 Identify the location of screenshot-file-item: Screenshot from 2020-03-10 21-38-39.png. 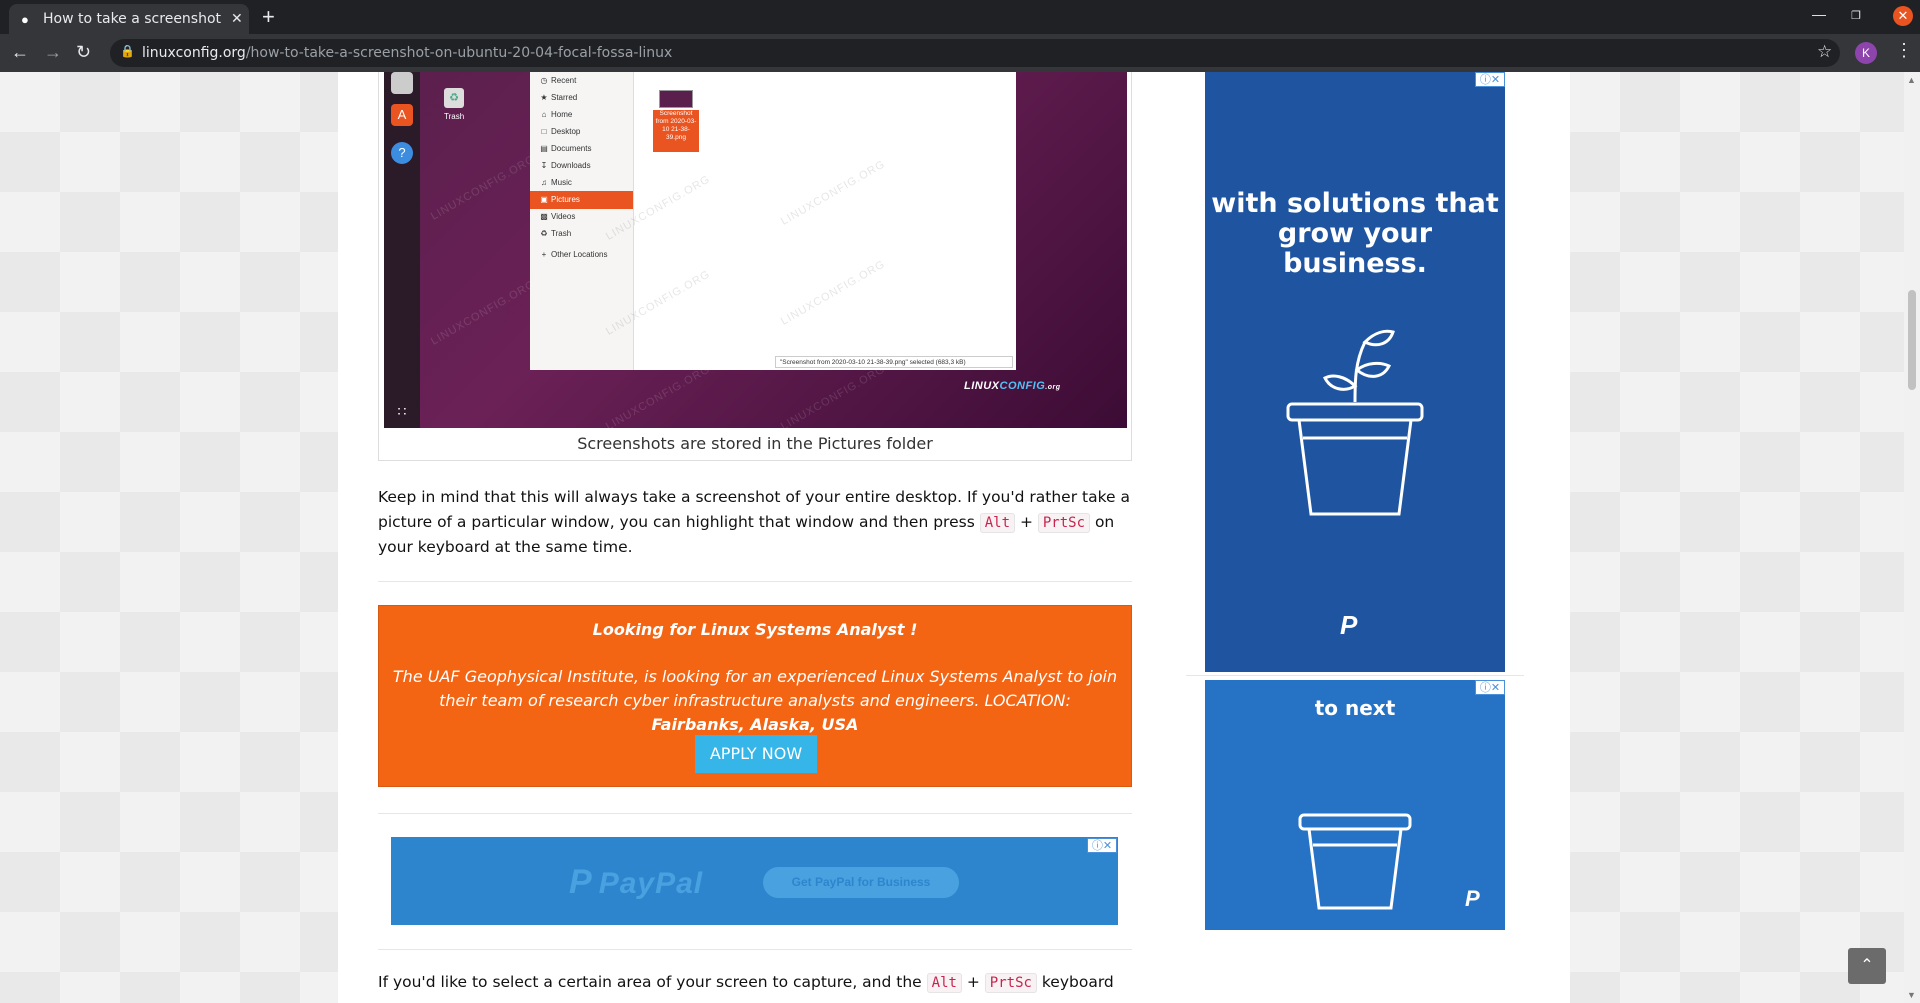
(676, 121).